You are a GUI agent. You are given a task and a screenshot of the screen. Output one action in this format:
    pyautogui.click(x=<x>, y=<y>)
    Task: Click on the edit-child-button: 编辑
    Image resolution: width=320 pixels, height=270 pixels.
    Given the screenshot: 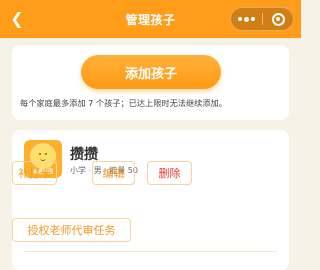 What is the action you would take?
    pyautogui.click(x=113, y=173)
    